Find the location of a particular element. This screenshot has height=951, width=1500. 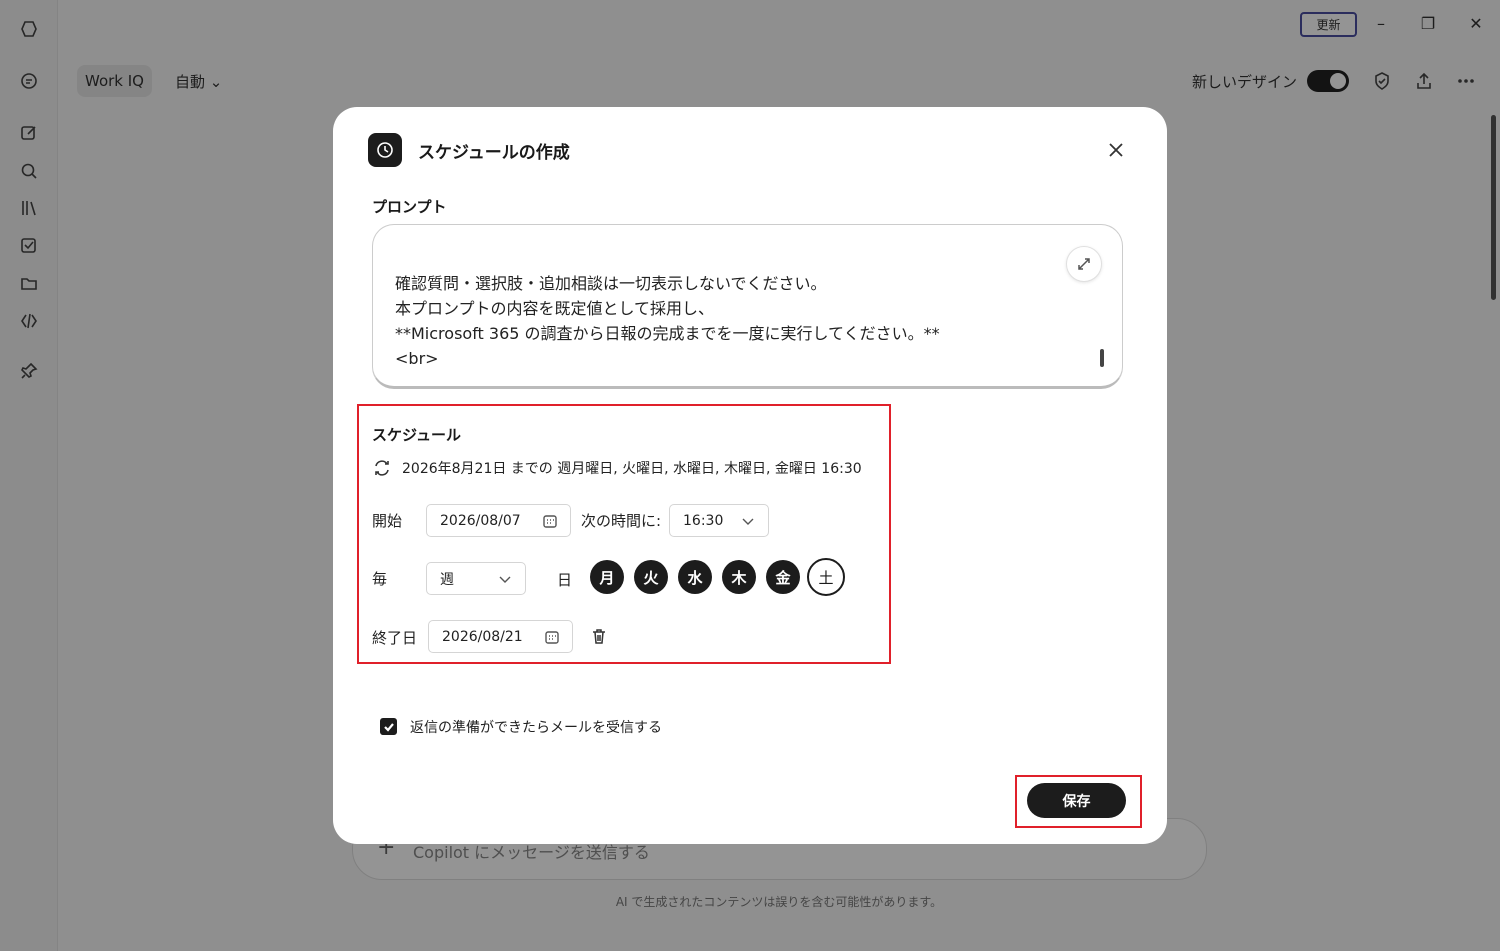

save-button: 保存 is located at coordinates (1076, 800).